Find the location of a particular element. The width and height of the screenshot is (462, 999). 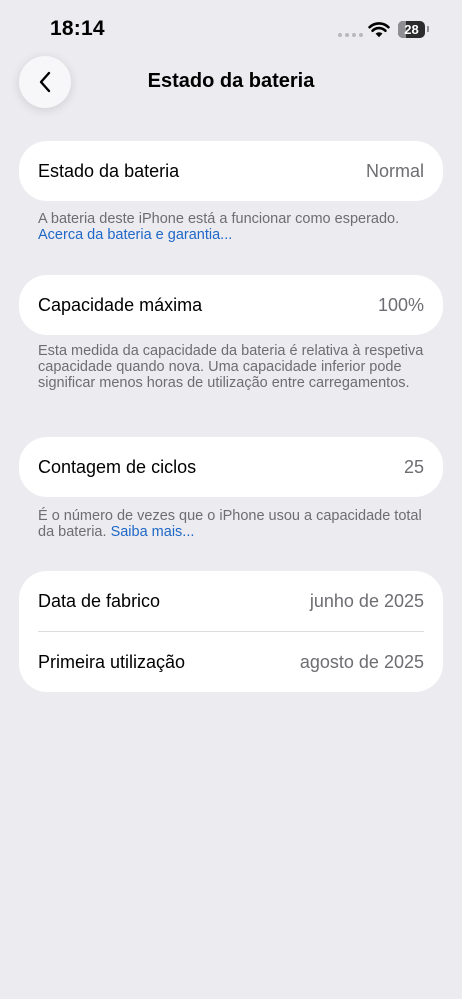

battery-state-label: Estado da bateria is located at coordinates (109, 170).